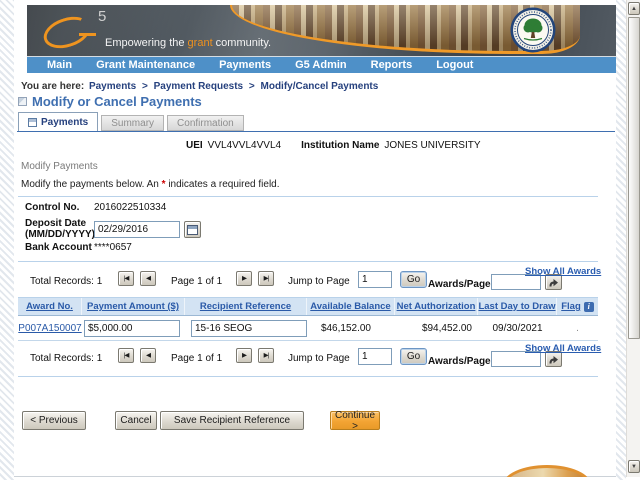  I want to click on page-icon, so click(32, 122).